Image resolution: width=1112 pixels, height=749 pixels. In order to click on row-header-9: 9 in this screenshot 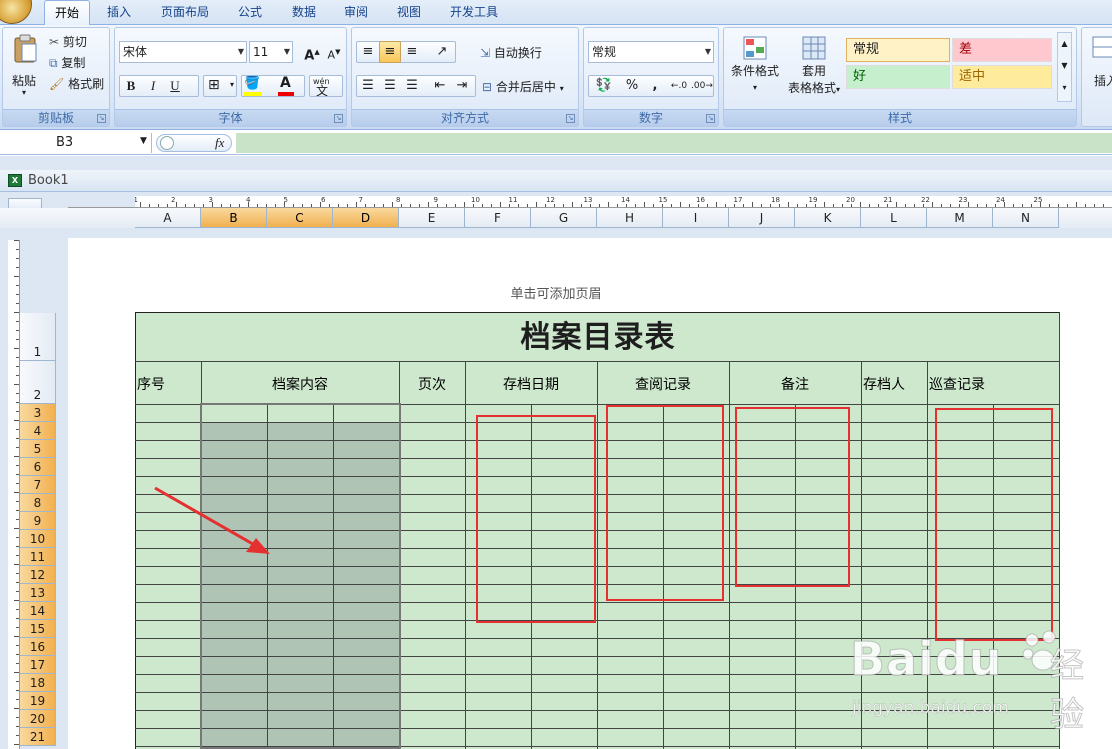, I will do `click(38, 521)`.